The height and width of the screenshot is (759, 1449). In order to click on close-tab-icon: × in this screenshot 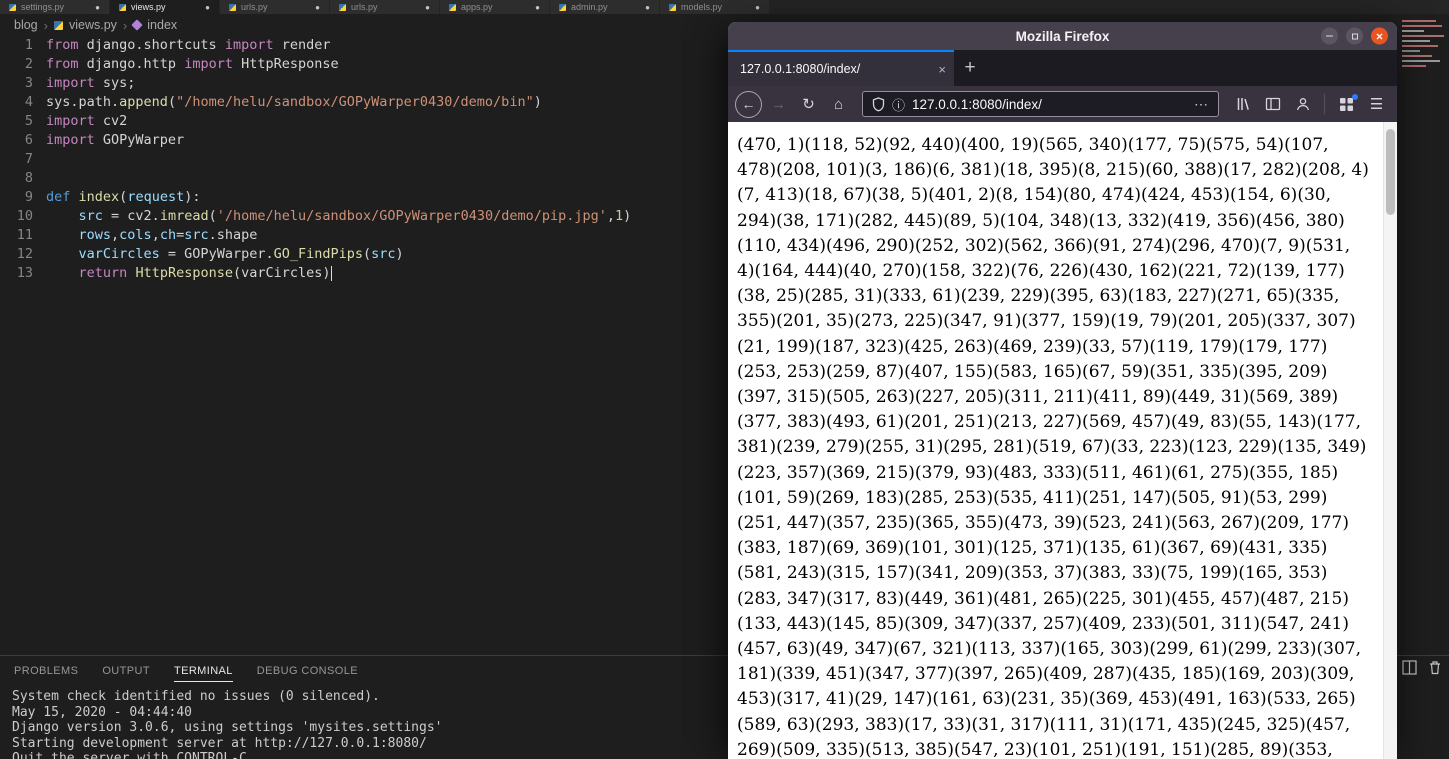, I will do `click(942, 69)`.